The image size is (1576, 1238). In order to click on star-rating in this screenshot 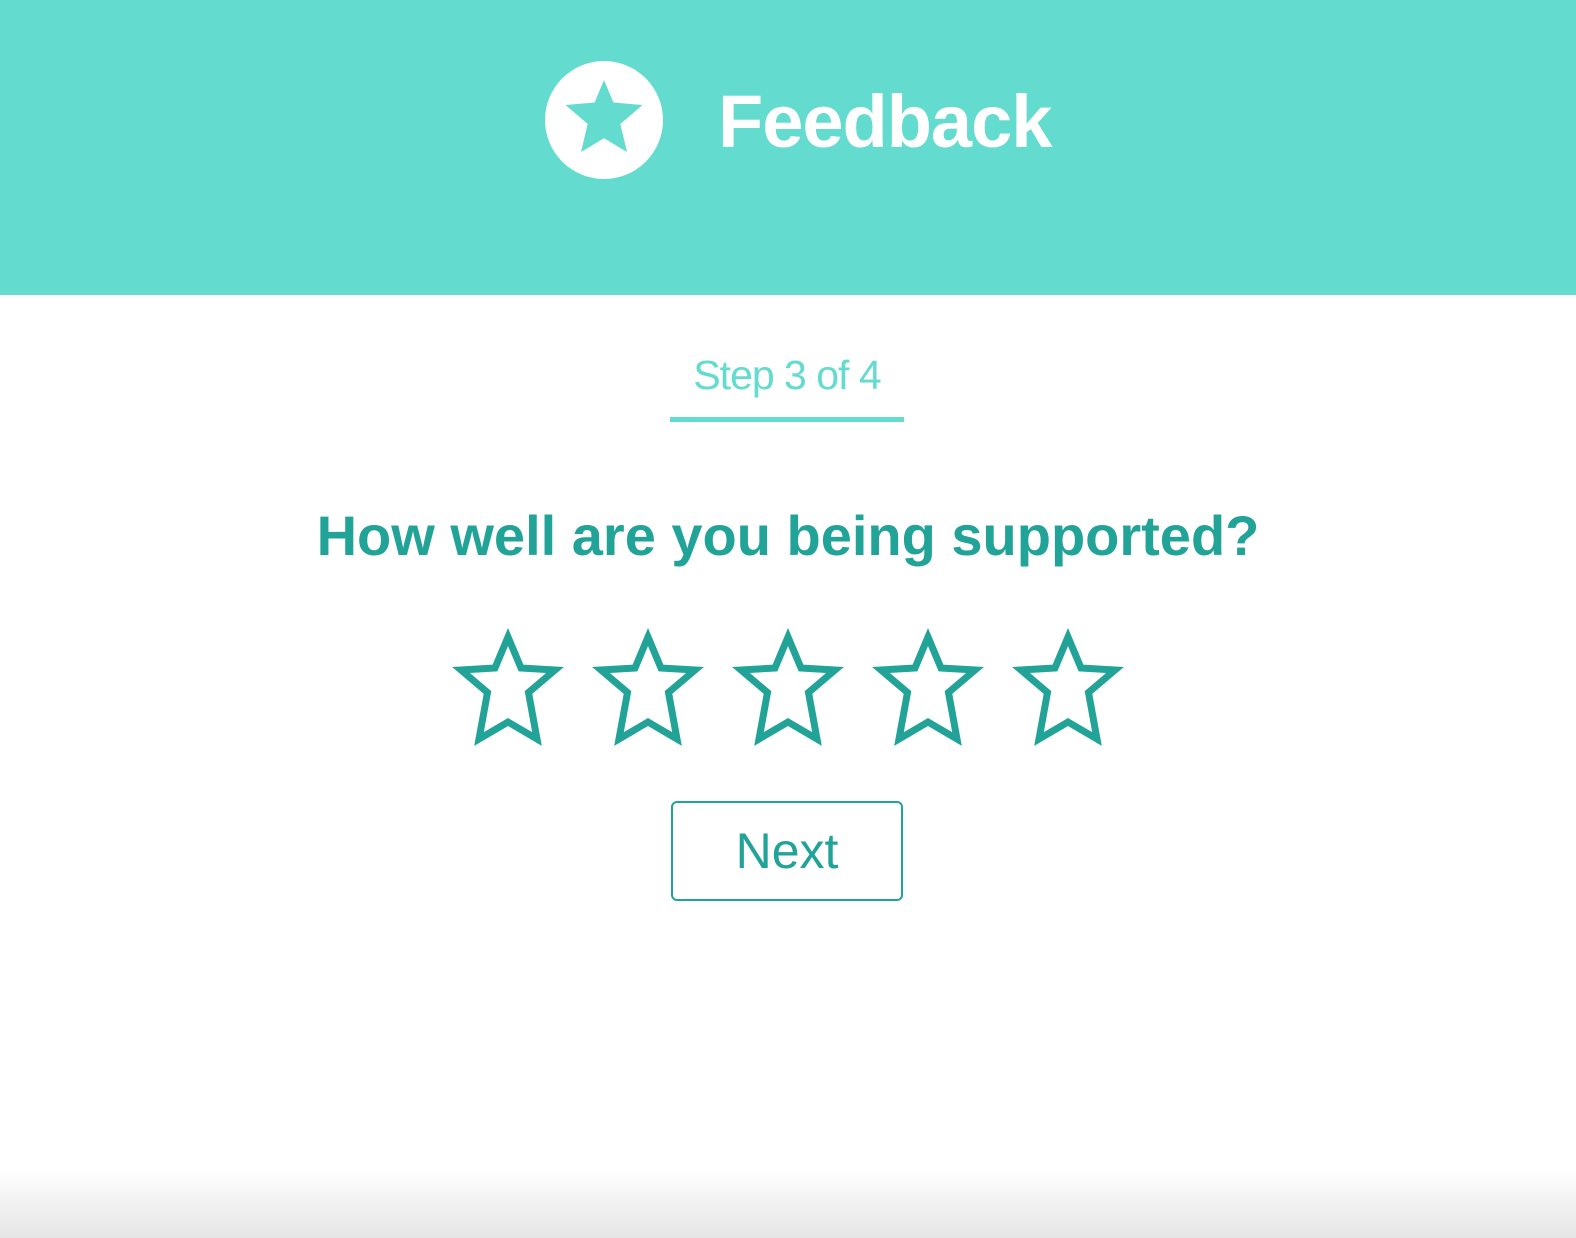, I will do `click(788, 688)`.